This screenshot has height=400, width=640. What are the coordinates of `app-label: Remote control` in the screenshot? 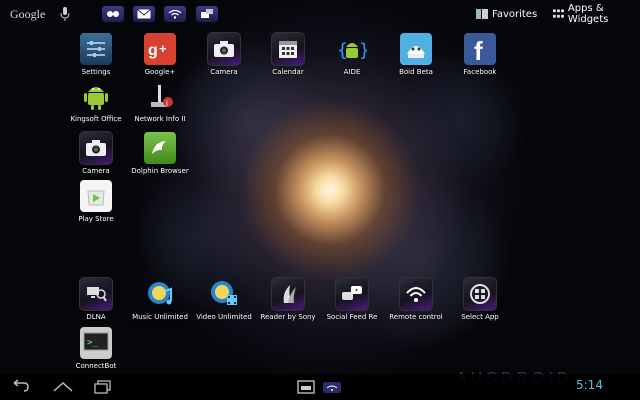 It's located at (416, 317).